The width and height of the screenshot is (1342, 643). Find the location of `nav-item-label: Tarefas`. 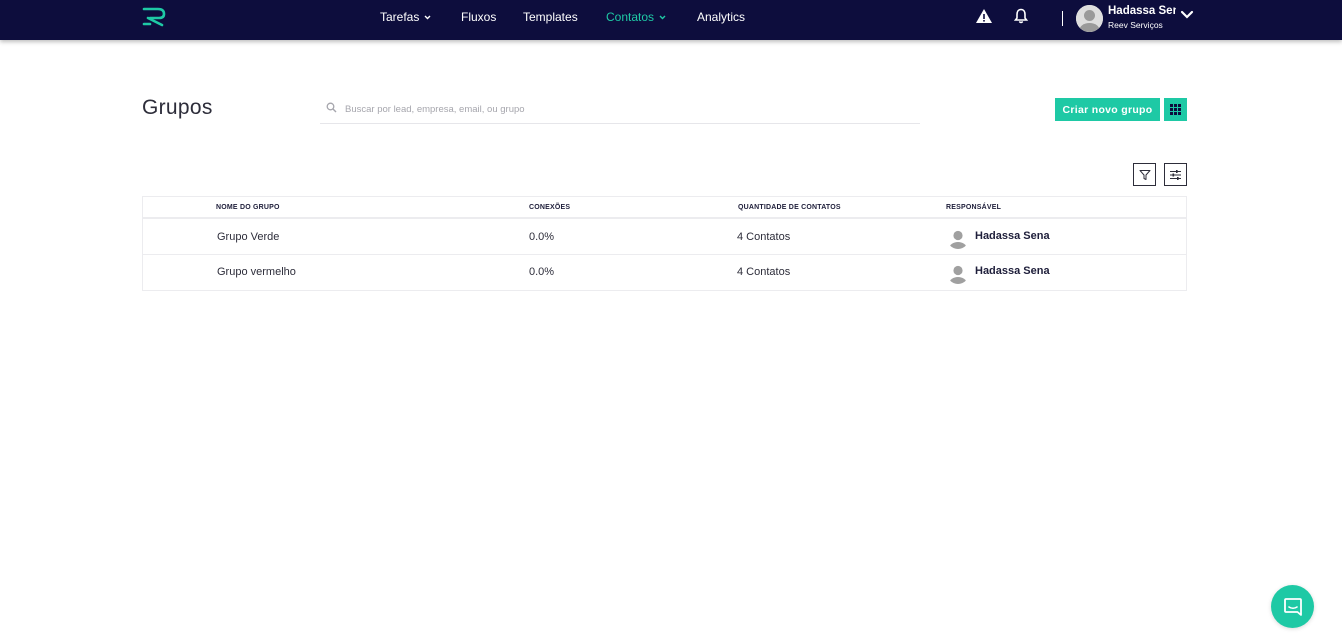

nav-item-label: Tarefas is located at coordinates (400, 17).